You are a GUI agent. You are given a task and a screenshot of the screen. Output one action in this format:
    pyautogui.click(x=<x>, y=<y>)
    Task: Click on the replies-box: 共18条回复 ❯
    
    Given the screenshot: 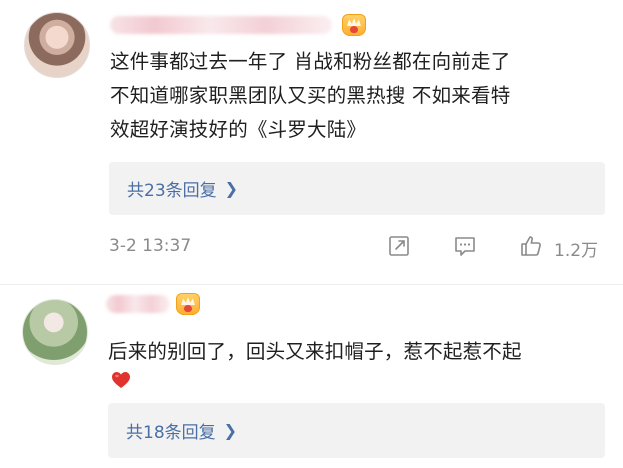 What is the action you would take?
    pyautogui.click(x=356, y=430)
    